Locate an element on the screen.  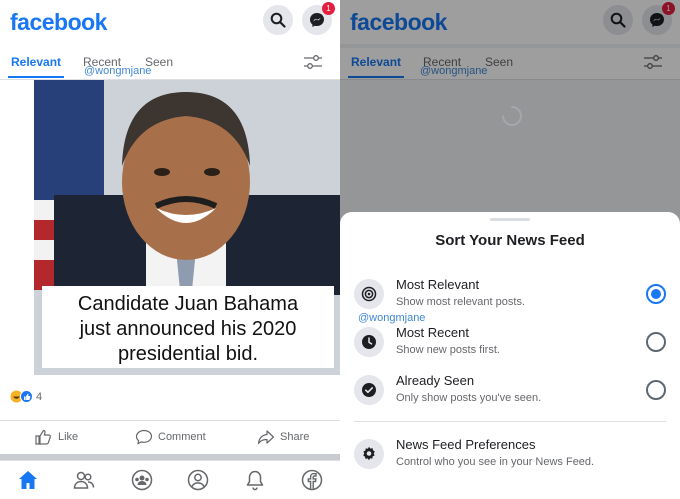
notifications-icon is located at coordinates (255, 480).